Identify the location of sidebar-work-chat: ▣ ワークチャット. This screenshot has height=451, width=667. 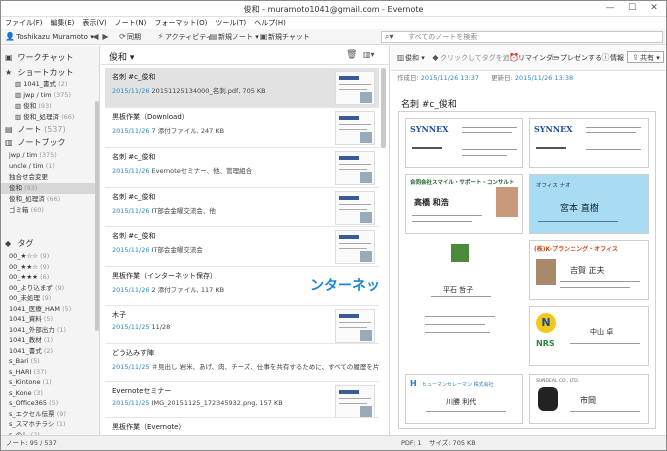
(52, 57).